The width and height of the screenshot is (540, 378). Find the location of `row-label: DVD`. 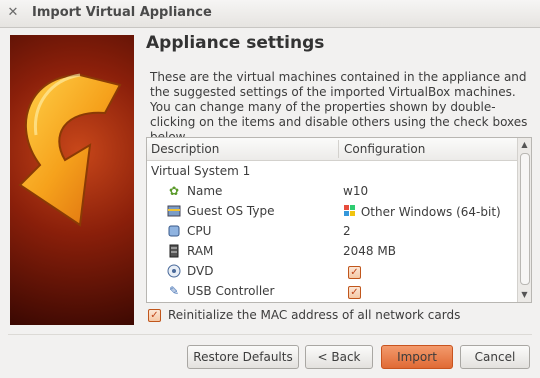

row-label: DVD is located at coordinates (200, 271).